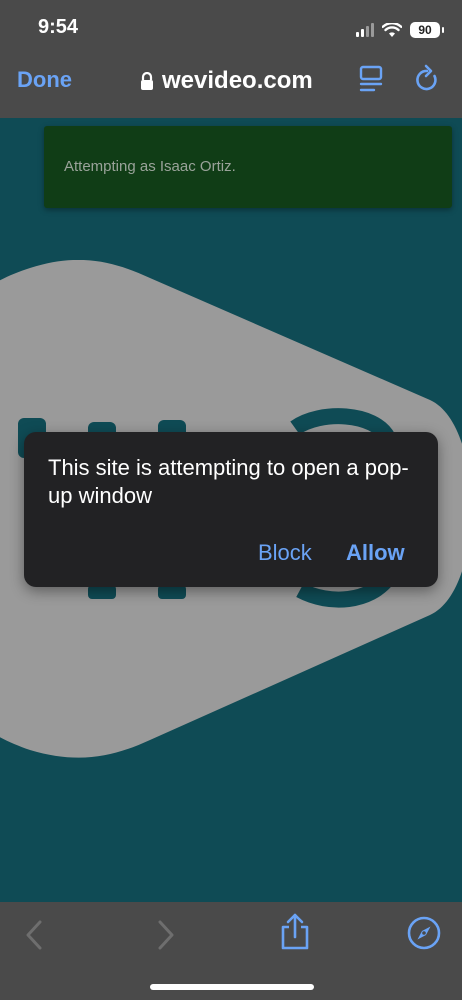 This screenshot has width=462, height=1000. I want to click on top-right-actions, so click(399, 79).